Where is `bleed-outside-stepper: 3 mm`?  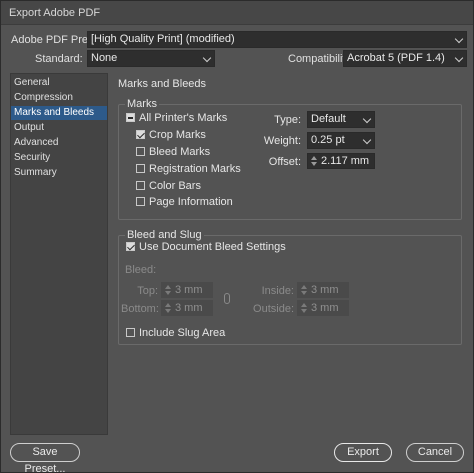
bleed-outside-stepper: 3 mm is located at coordinates (323, 308).